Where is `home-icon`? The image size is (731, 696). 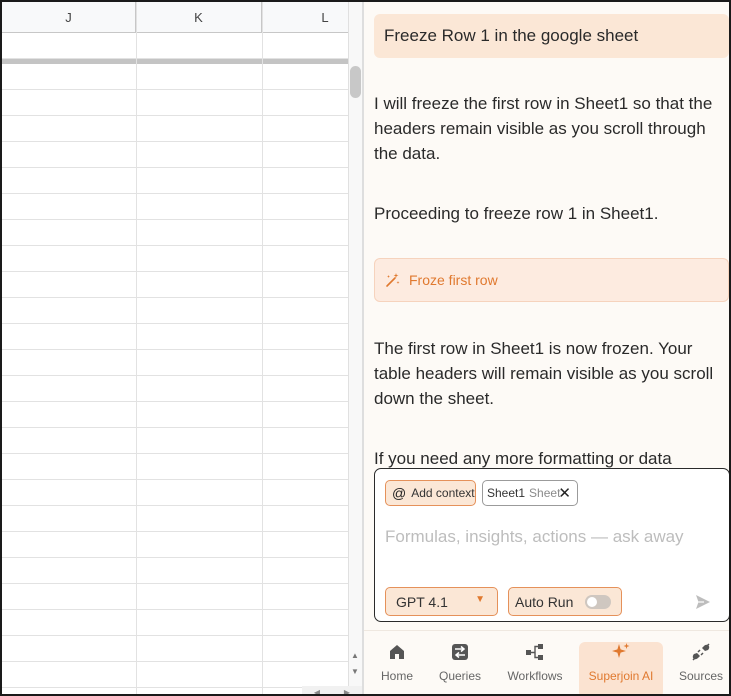
home-icon is located at coordinates (397, 652).